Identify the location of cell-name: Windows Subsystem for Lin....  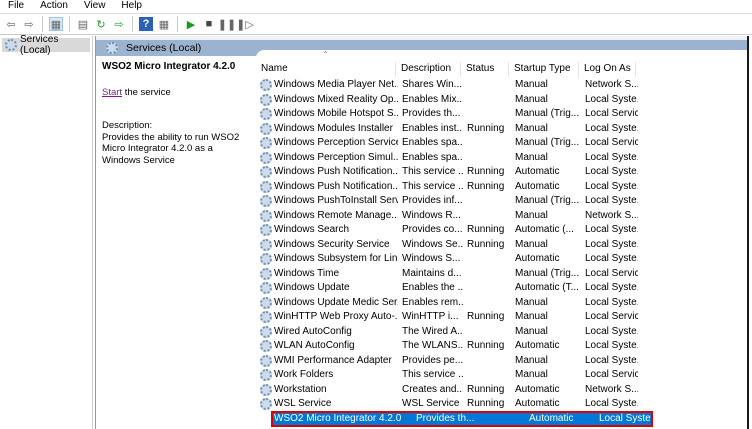
(328, 259).